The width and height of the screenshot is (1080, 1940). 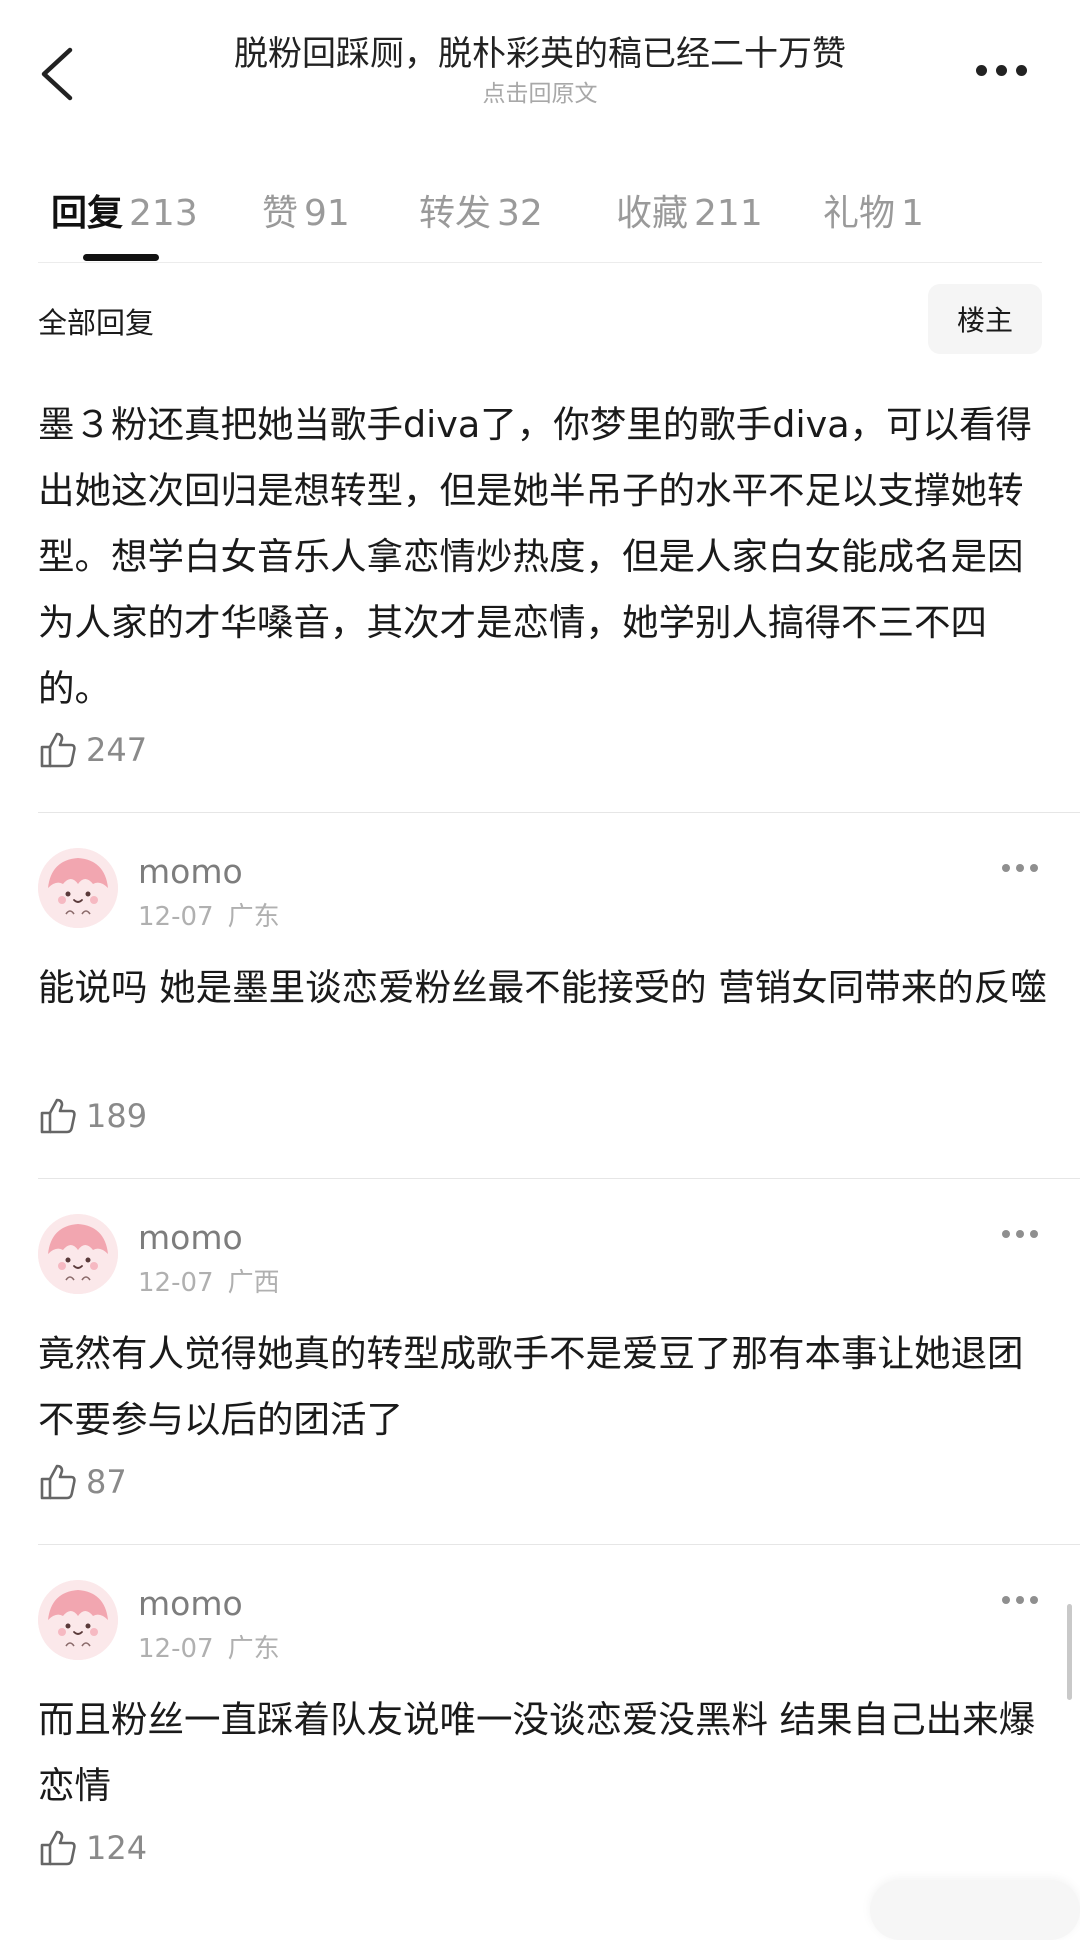 What do you see at coordinates (121, 257) in the screenshot?
I see `active-tab-indicator` at bounding box center [121, 257].